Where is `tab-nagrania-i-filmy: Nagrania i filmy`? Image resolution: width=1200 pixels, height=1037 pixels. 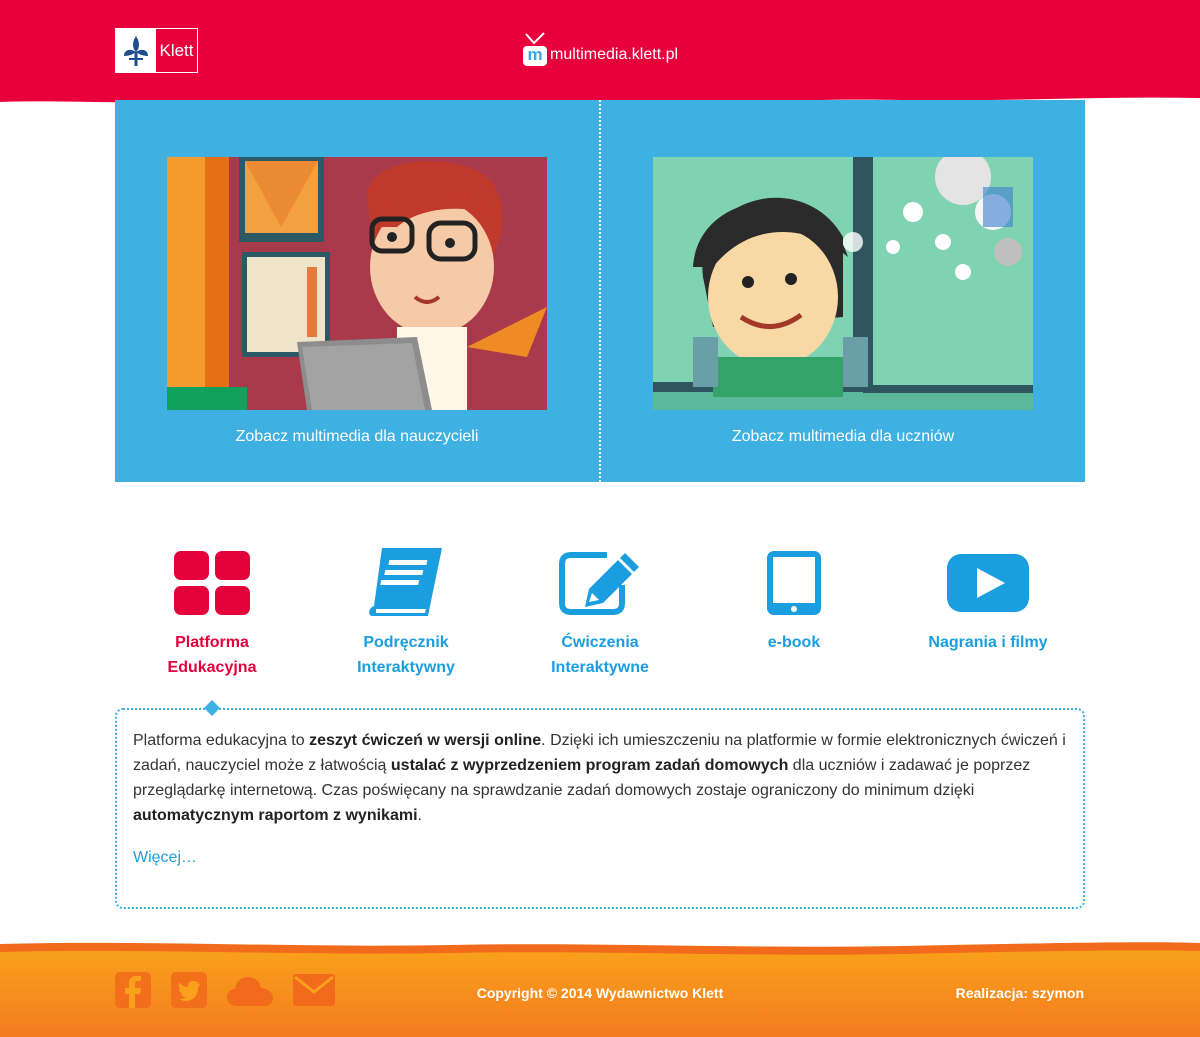 tab-nagrania-i-filmy: Nagrania i filmy is located at coordinates (988, 601).